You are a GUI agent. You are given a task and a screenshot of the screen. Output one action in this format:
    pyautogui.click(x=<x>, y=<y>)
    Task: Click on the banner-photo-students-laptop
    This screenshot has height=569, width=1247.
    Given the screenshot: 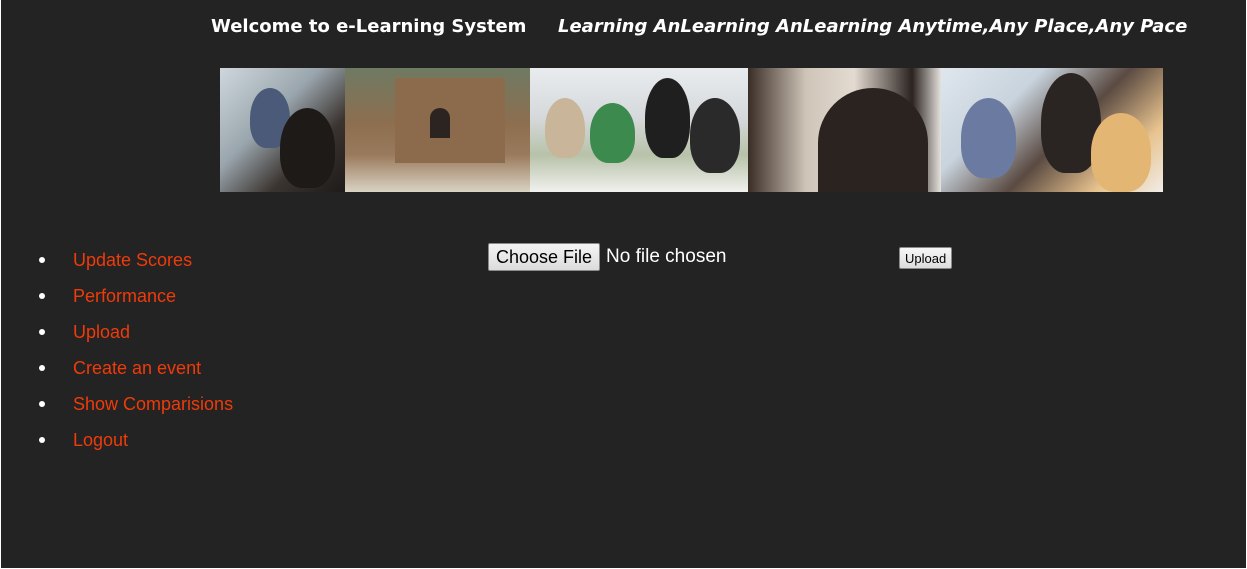 What is the action you would take?
    pyautogui.click(x=1052, y=130)
    